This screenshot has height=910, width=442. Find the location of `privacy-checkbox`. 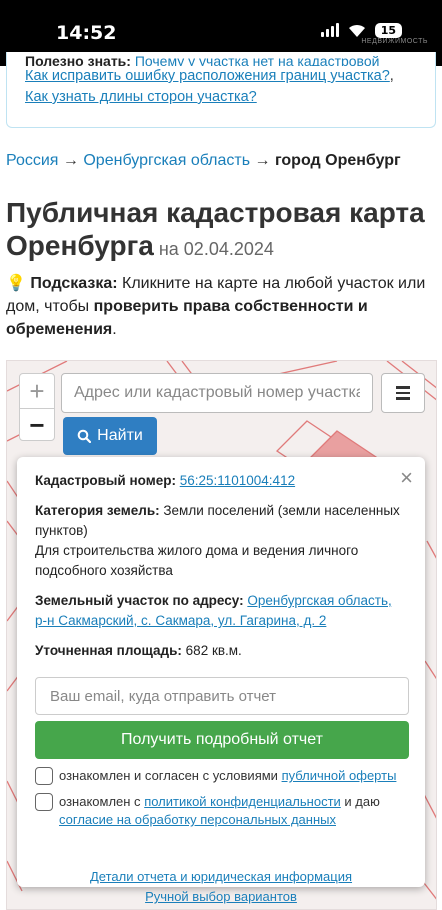

privacy-checkbox is located at coordinates (44, 802).